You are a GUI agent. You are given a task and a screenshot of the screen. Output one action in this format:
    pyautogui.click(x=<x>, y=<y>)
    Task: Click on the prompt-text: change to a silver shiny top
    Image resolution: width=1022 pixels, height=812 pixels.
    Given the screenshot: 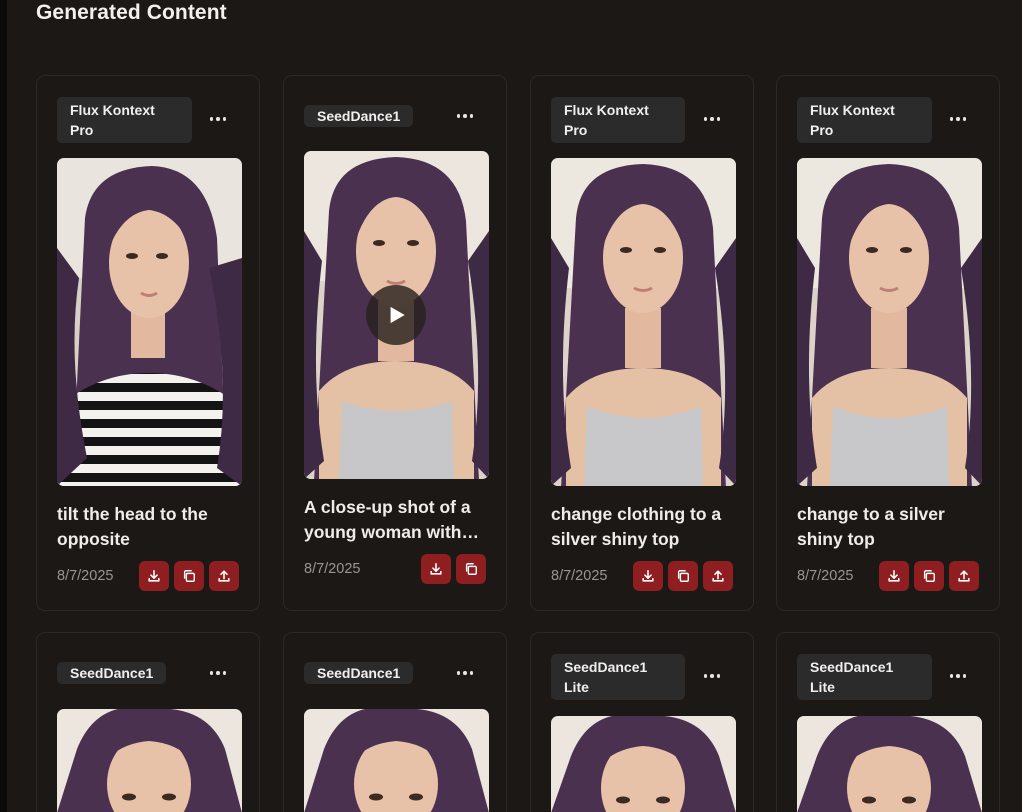 What is the action you would take?
    pyautogui.click(x=871, y=526)
    